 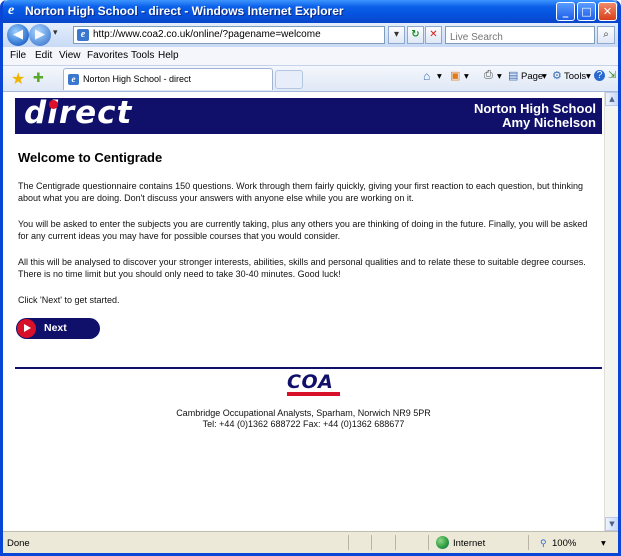 What do you see at coordinates (90, 157) in the screenshot?
I see `page-title: Welcome to Centigrade` at bounding box center [90, 157].